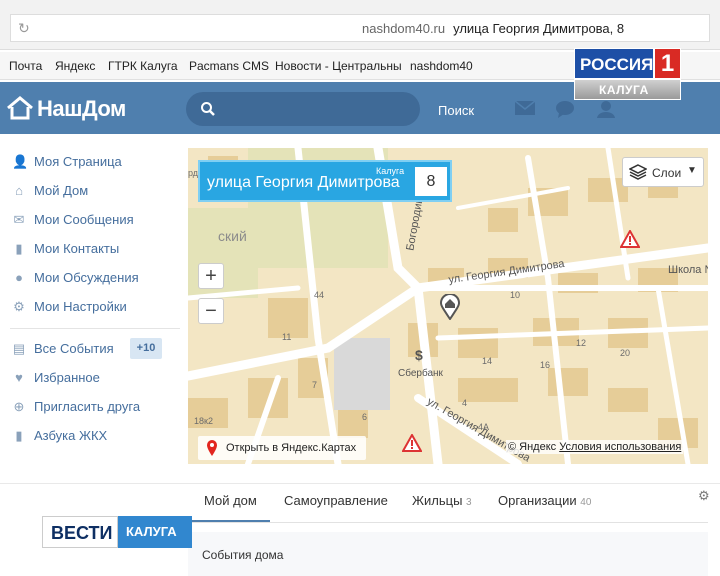  What do you see at coordinates (232, 236) in the screenshot?
I see `map-label: ский` at bounding box center [232, 236].